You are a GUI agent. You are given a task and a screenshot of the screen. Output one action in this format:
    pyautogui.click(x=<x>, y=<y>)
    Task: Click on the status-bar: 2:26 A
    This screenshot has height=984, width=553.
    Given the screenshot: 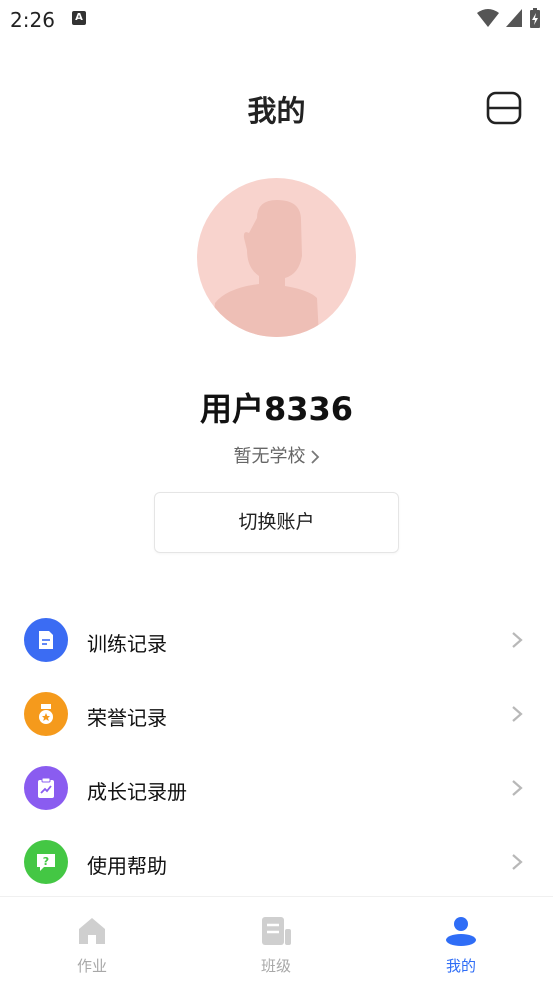 What is the action you would take?
    pyautogui.click(x=276, y=20)
    